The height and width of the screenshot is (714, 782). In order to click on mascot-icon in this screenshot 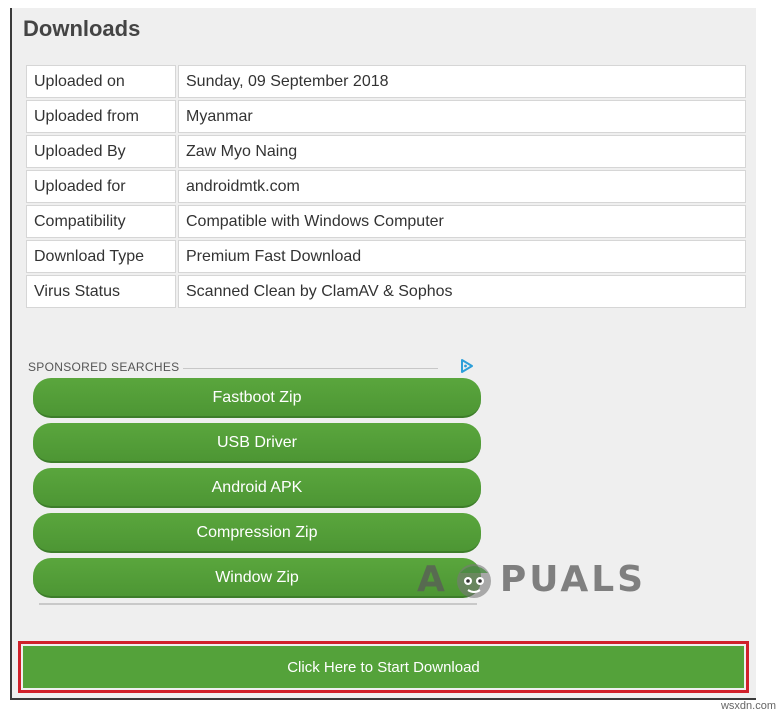, I will do `click(473, 581)`.